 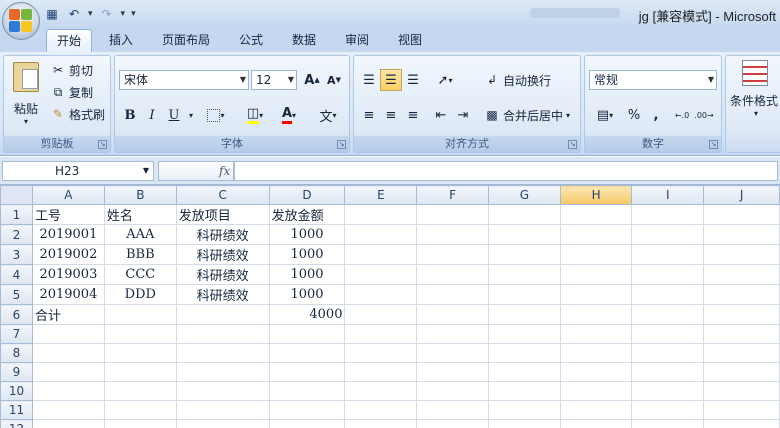 I want to click on paste-button: 粘贴 ▾, so click(x=26, y=93).